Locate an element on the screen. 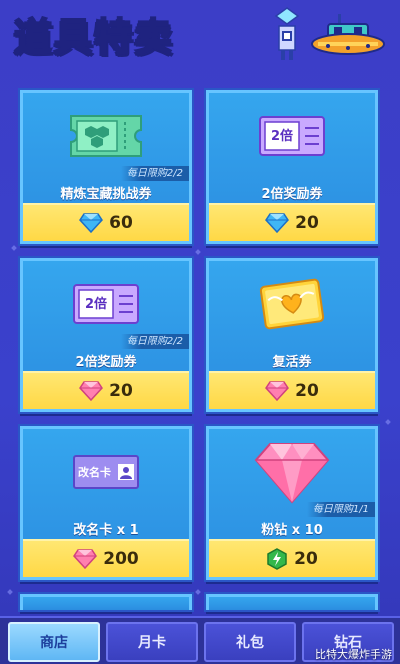  energy-icon is located at coordinates (277, 559).